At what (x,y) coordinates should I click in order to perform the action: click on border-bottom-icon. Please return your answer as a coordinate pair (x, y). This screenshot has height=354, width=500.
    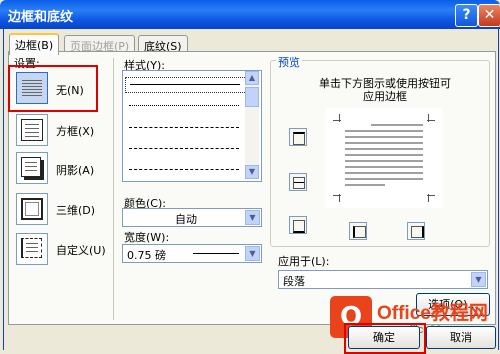
    Looking at the image, I should click on (299, 226).